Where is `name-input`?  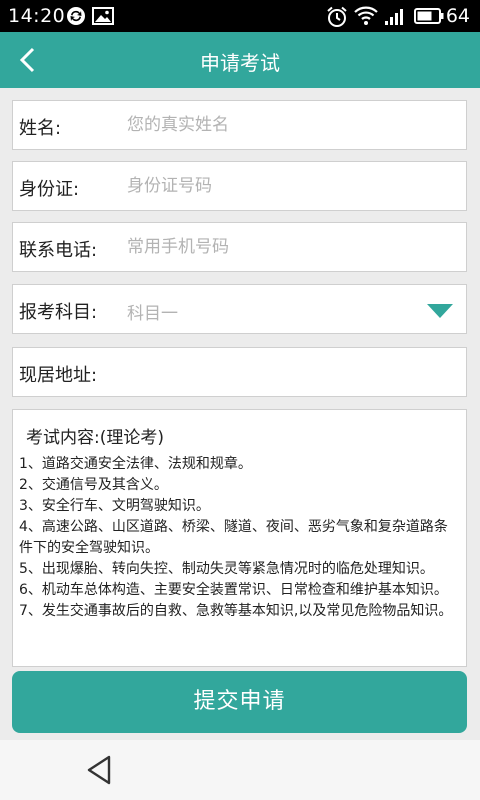 name-input is located at coordinates (287, 125).